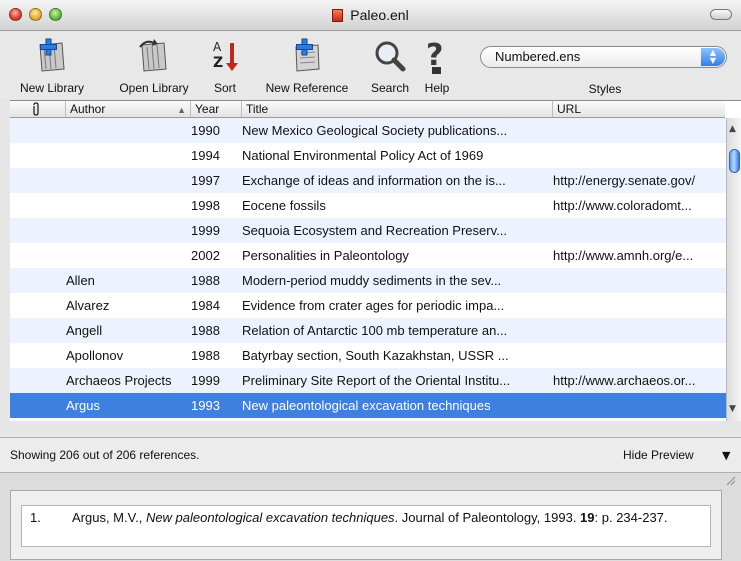  Describe the element at coordinates (205, 230) in the screenshot. I see `year-cell: 1999` at that location.